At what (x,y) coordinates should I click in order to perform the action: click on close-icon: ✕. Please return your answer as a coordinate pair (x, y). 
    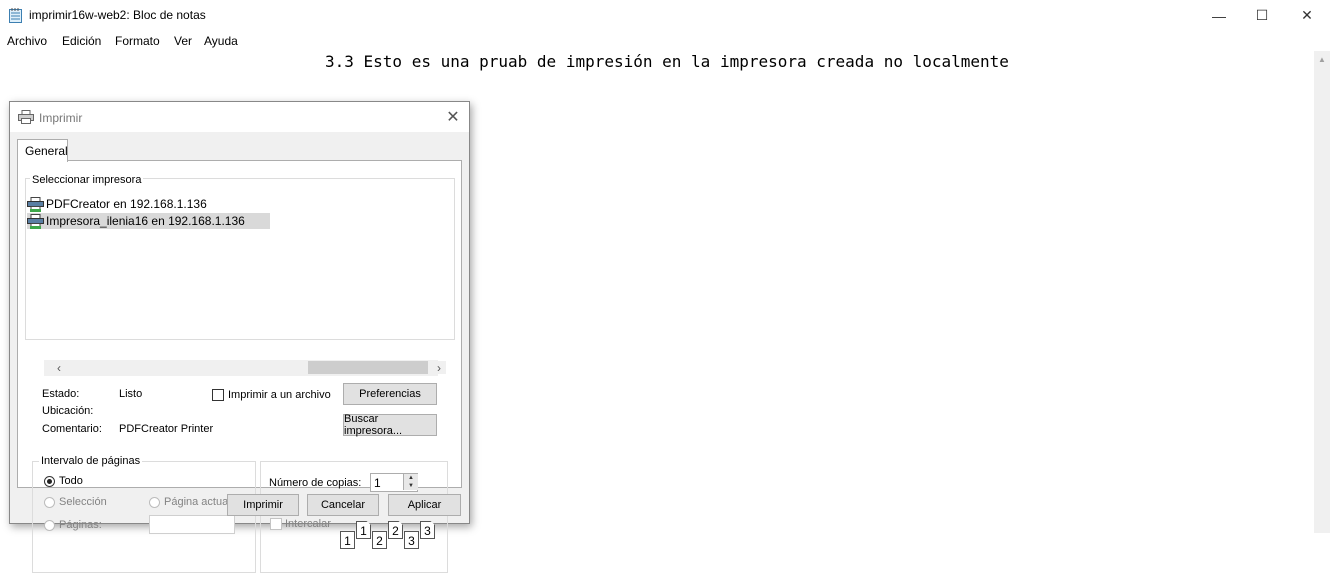
    Looking at the image, I should click on (1307, 15).